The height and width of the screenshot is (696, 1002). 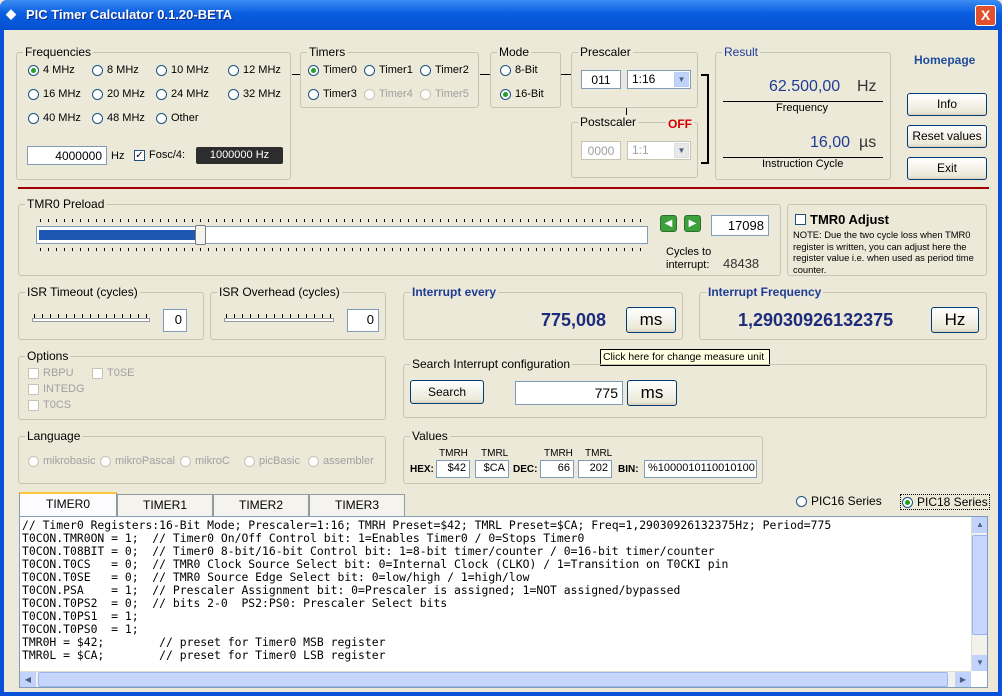 What do you see at coordinates (842, 219) in the screenshot?
I see `tmr0-adjust-checkbox: TMR0 Adjust` at bounding box center [842, 219].